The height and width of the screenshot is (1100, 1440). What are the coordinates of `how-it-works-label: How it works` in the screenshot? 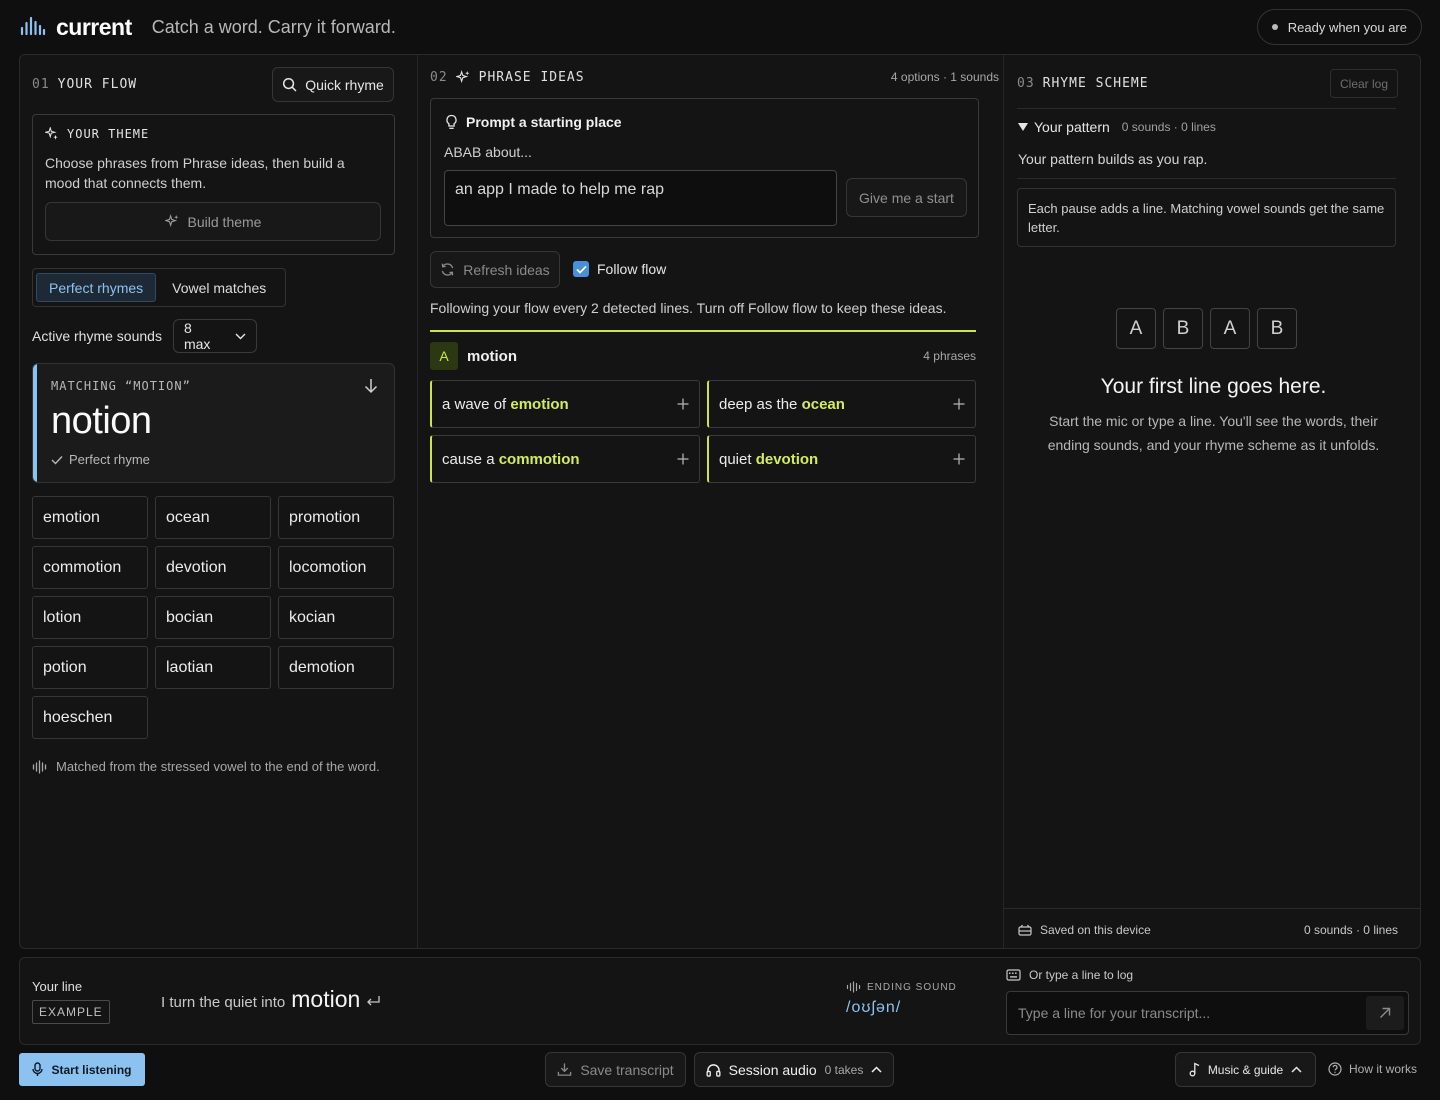 It's located at (1383, 1069).